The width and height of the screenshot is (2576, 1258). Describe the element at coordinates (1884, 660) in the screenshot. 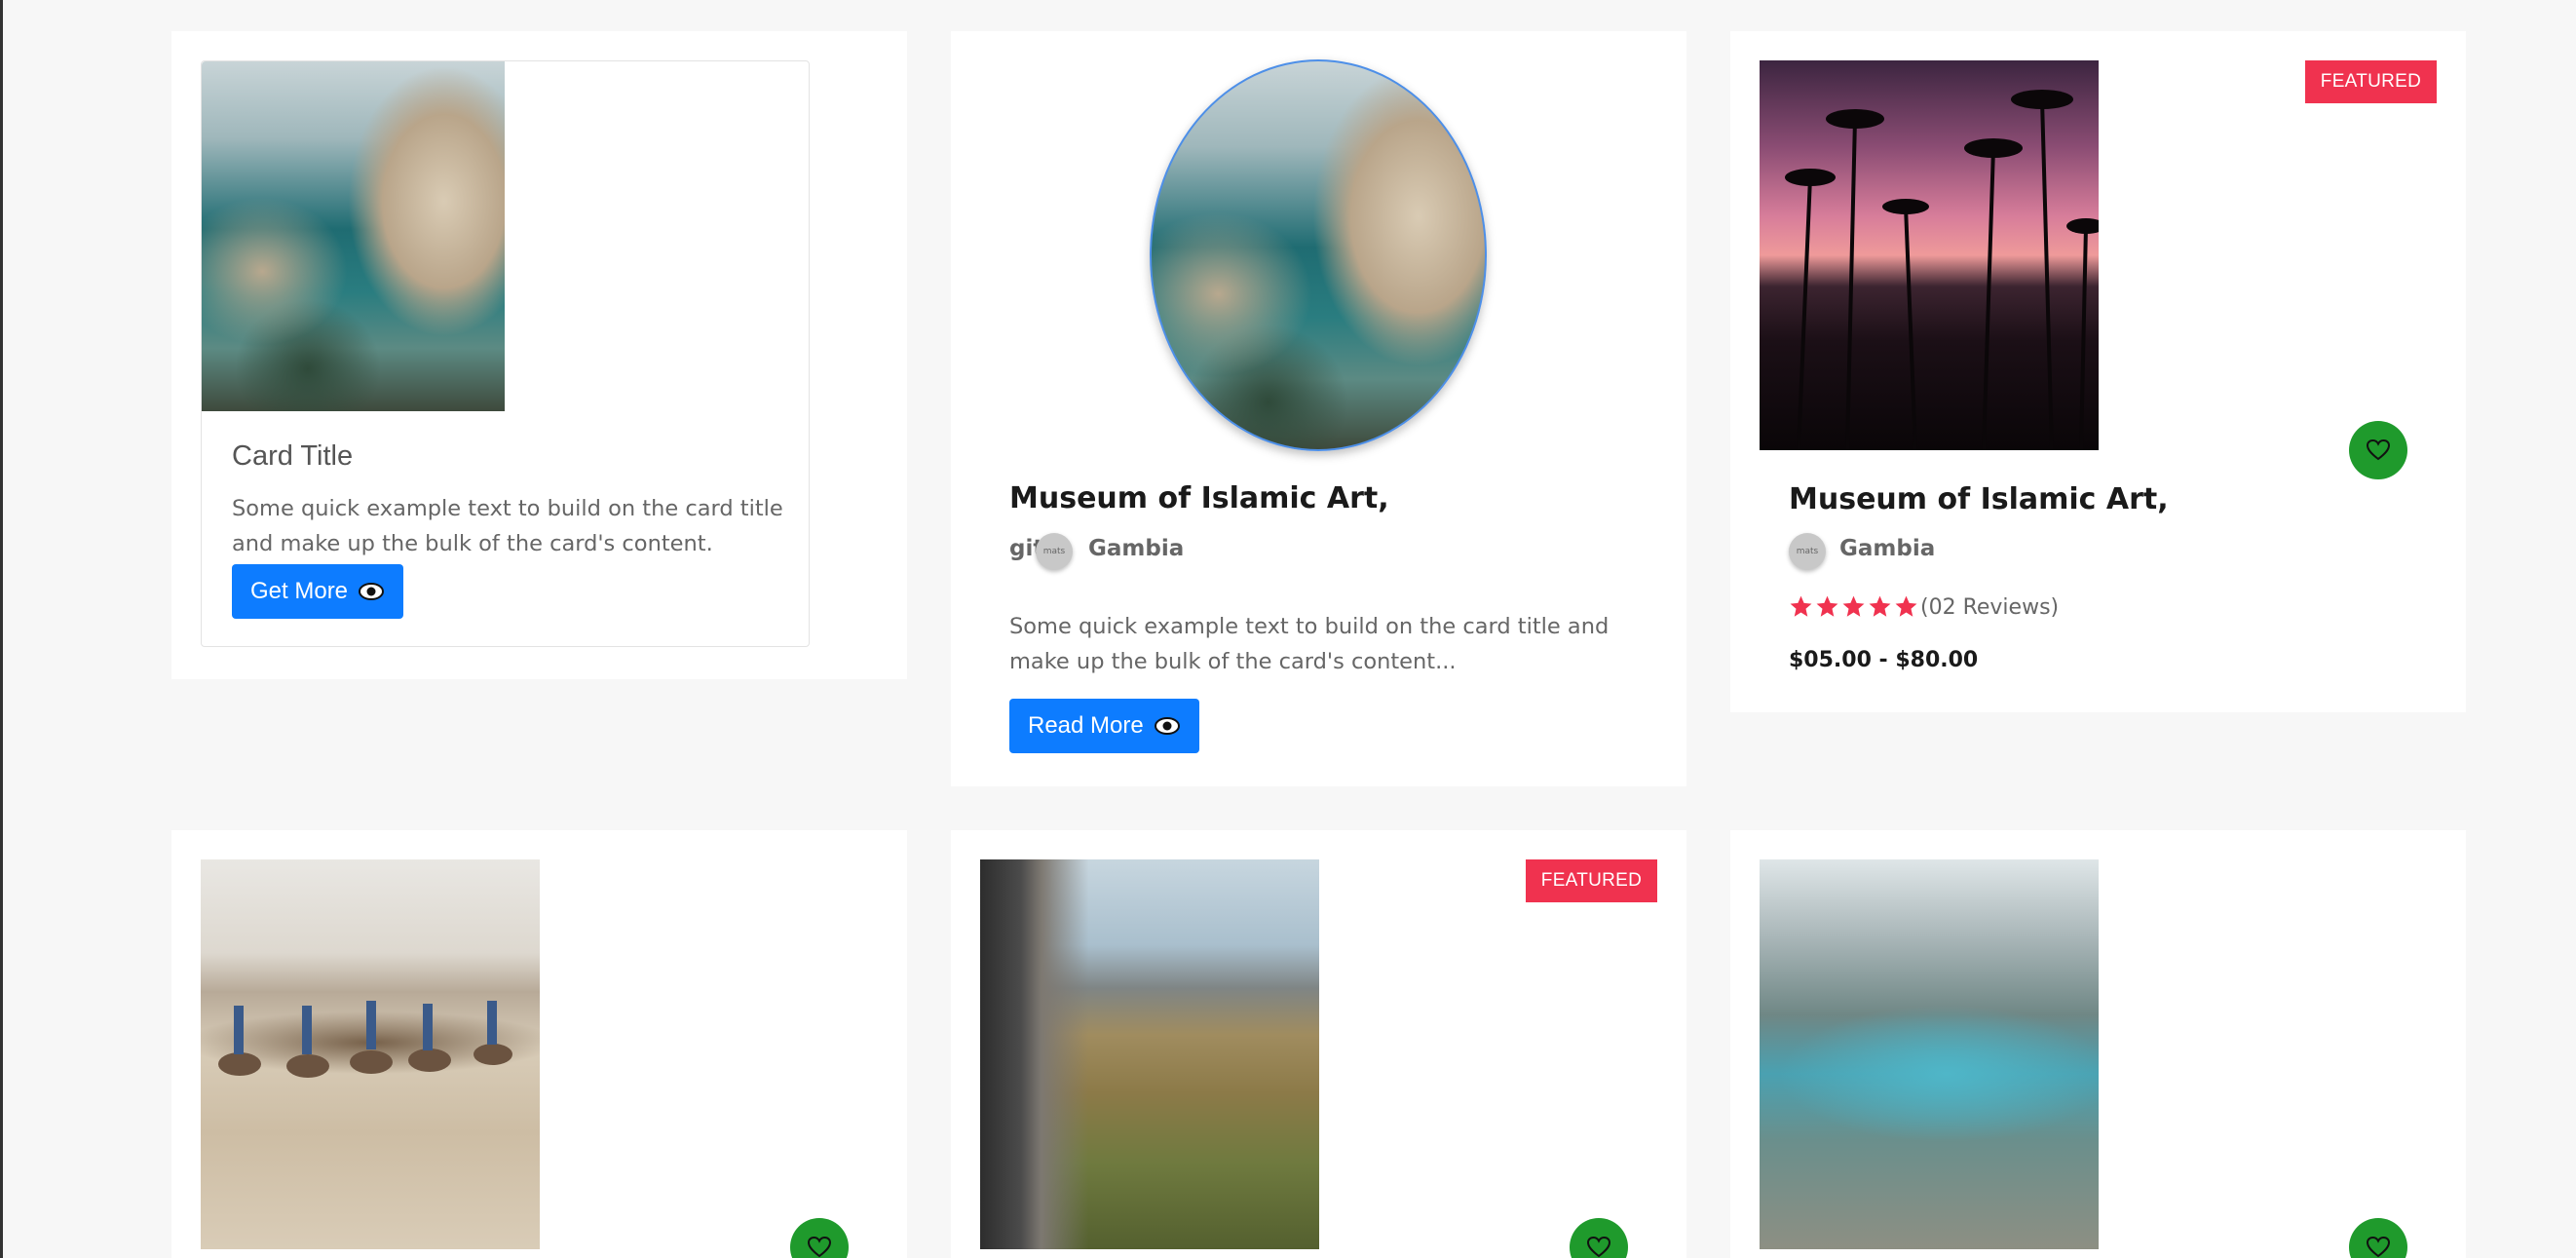

I see `price-range: $05.00 - $80.00` at that location.